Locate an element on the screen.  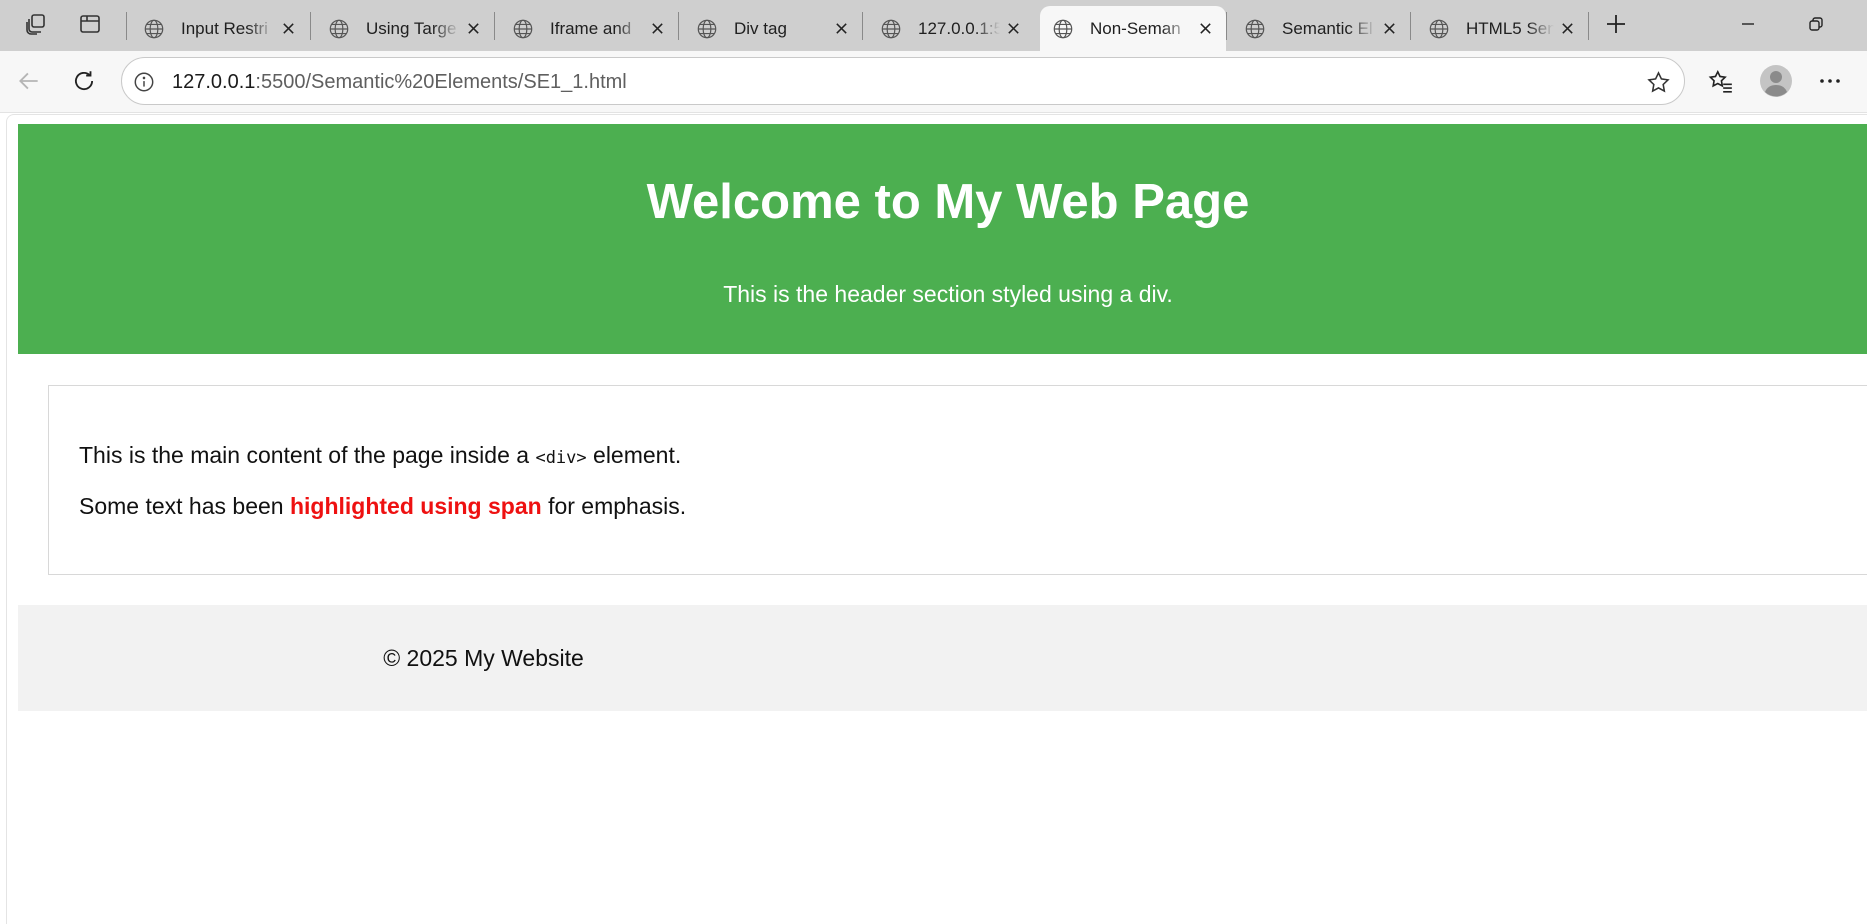
workspaces-icon is located at coordinates (35, 24).